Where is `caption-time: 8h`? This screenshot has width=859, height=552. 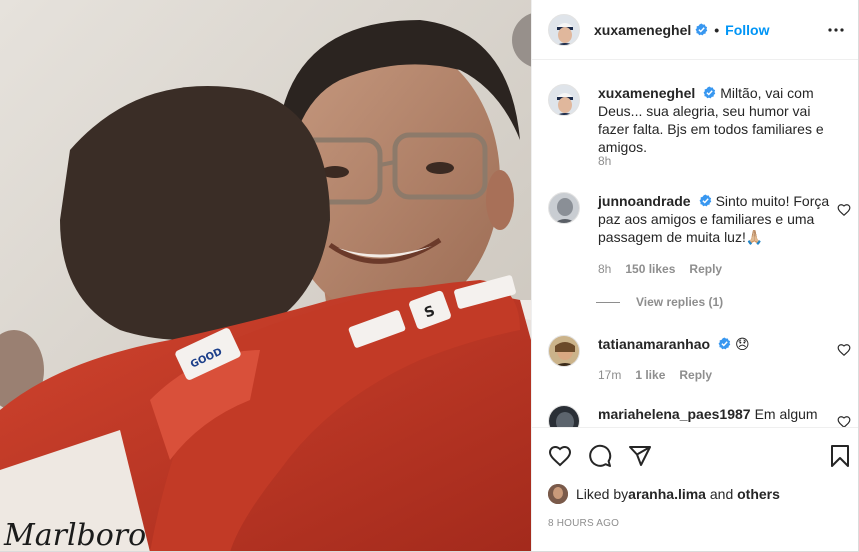
caption-time: 8h is located at coordinates (604, 161).